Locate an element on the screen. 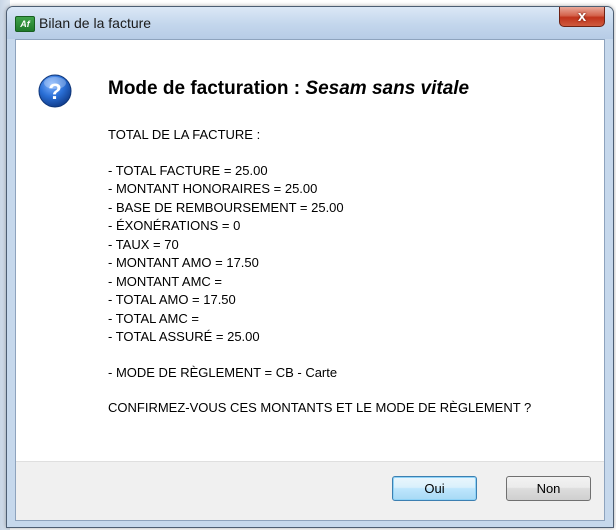 The image size is (616, 530). summary-line-total-amo: - TOTAL AMO = 17.50 is located at coordinates (172, 299).